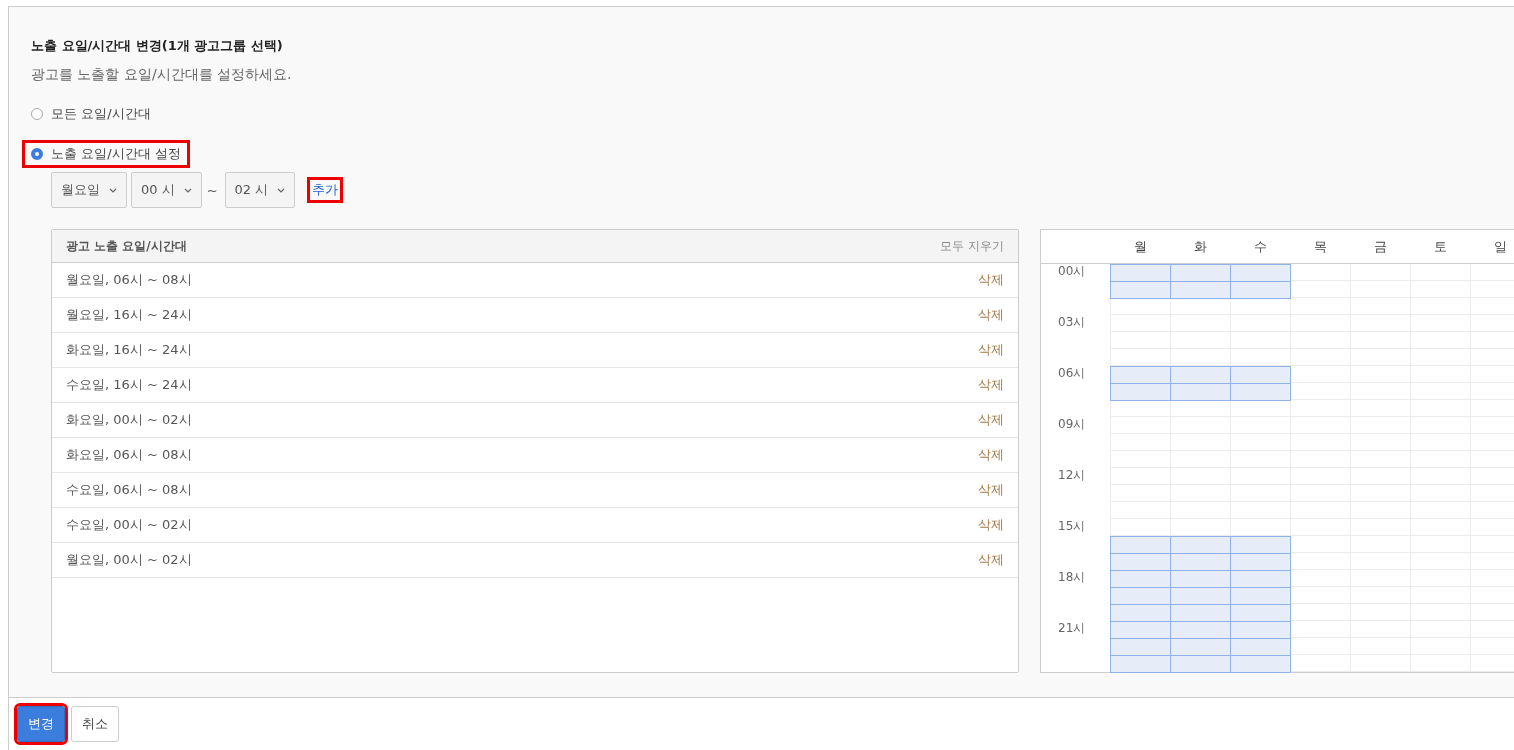 The image size is (1514, 750). I want to click on hour-label: 18시, so click(1072, 577).